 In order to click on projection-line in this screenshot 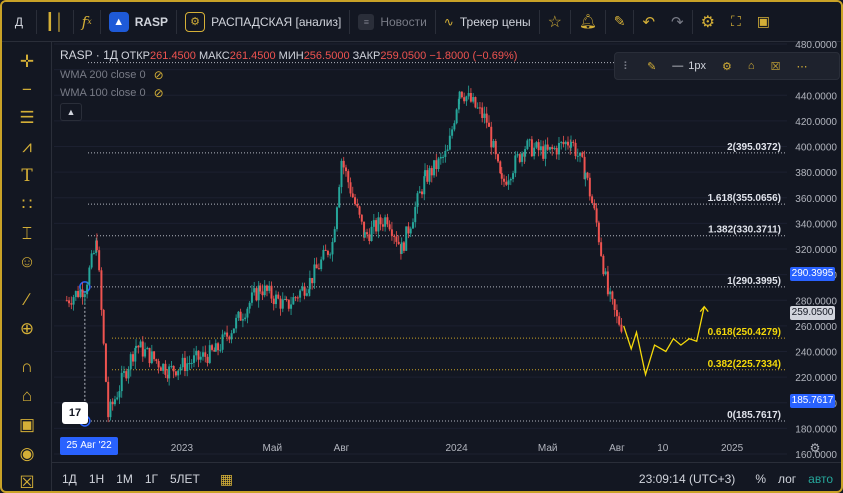, I will do `click(664, 342)`.